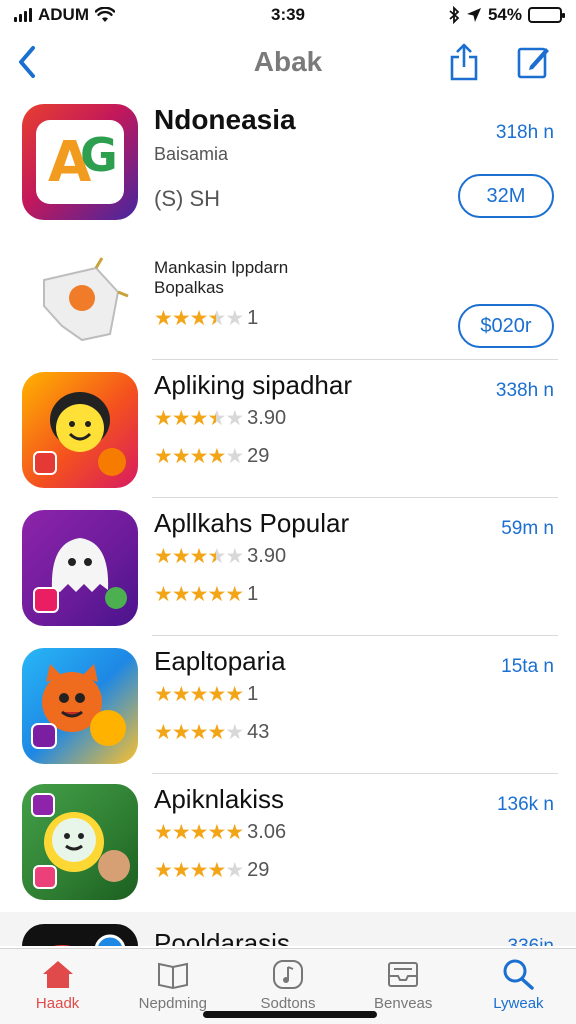 The height and width of the screenshot is (1024, 576). What do you see at coordinates (252, 523) in the screenshot?
I see `app-name: Apllkahs Popular` at bounding box center [252, 523].